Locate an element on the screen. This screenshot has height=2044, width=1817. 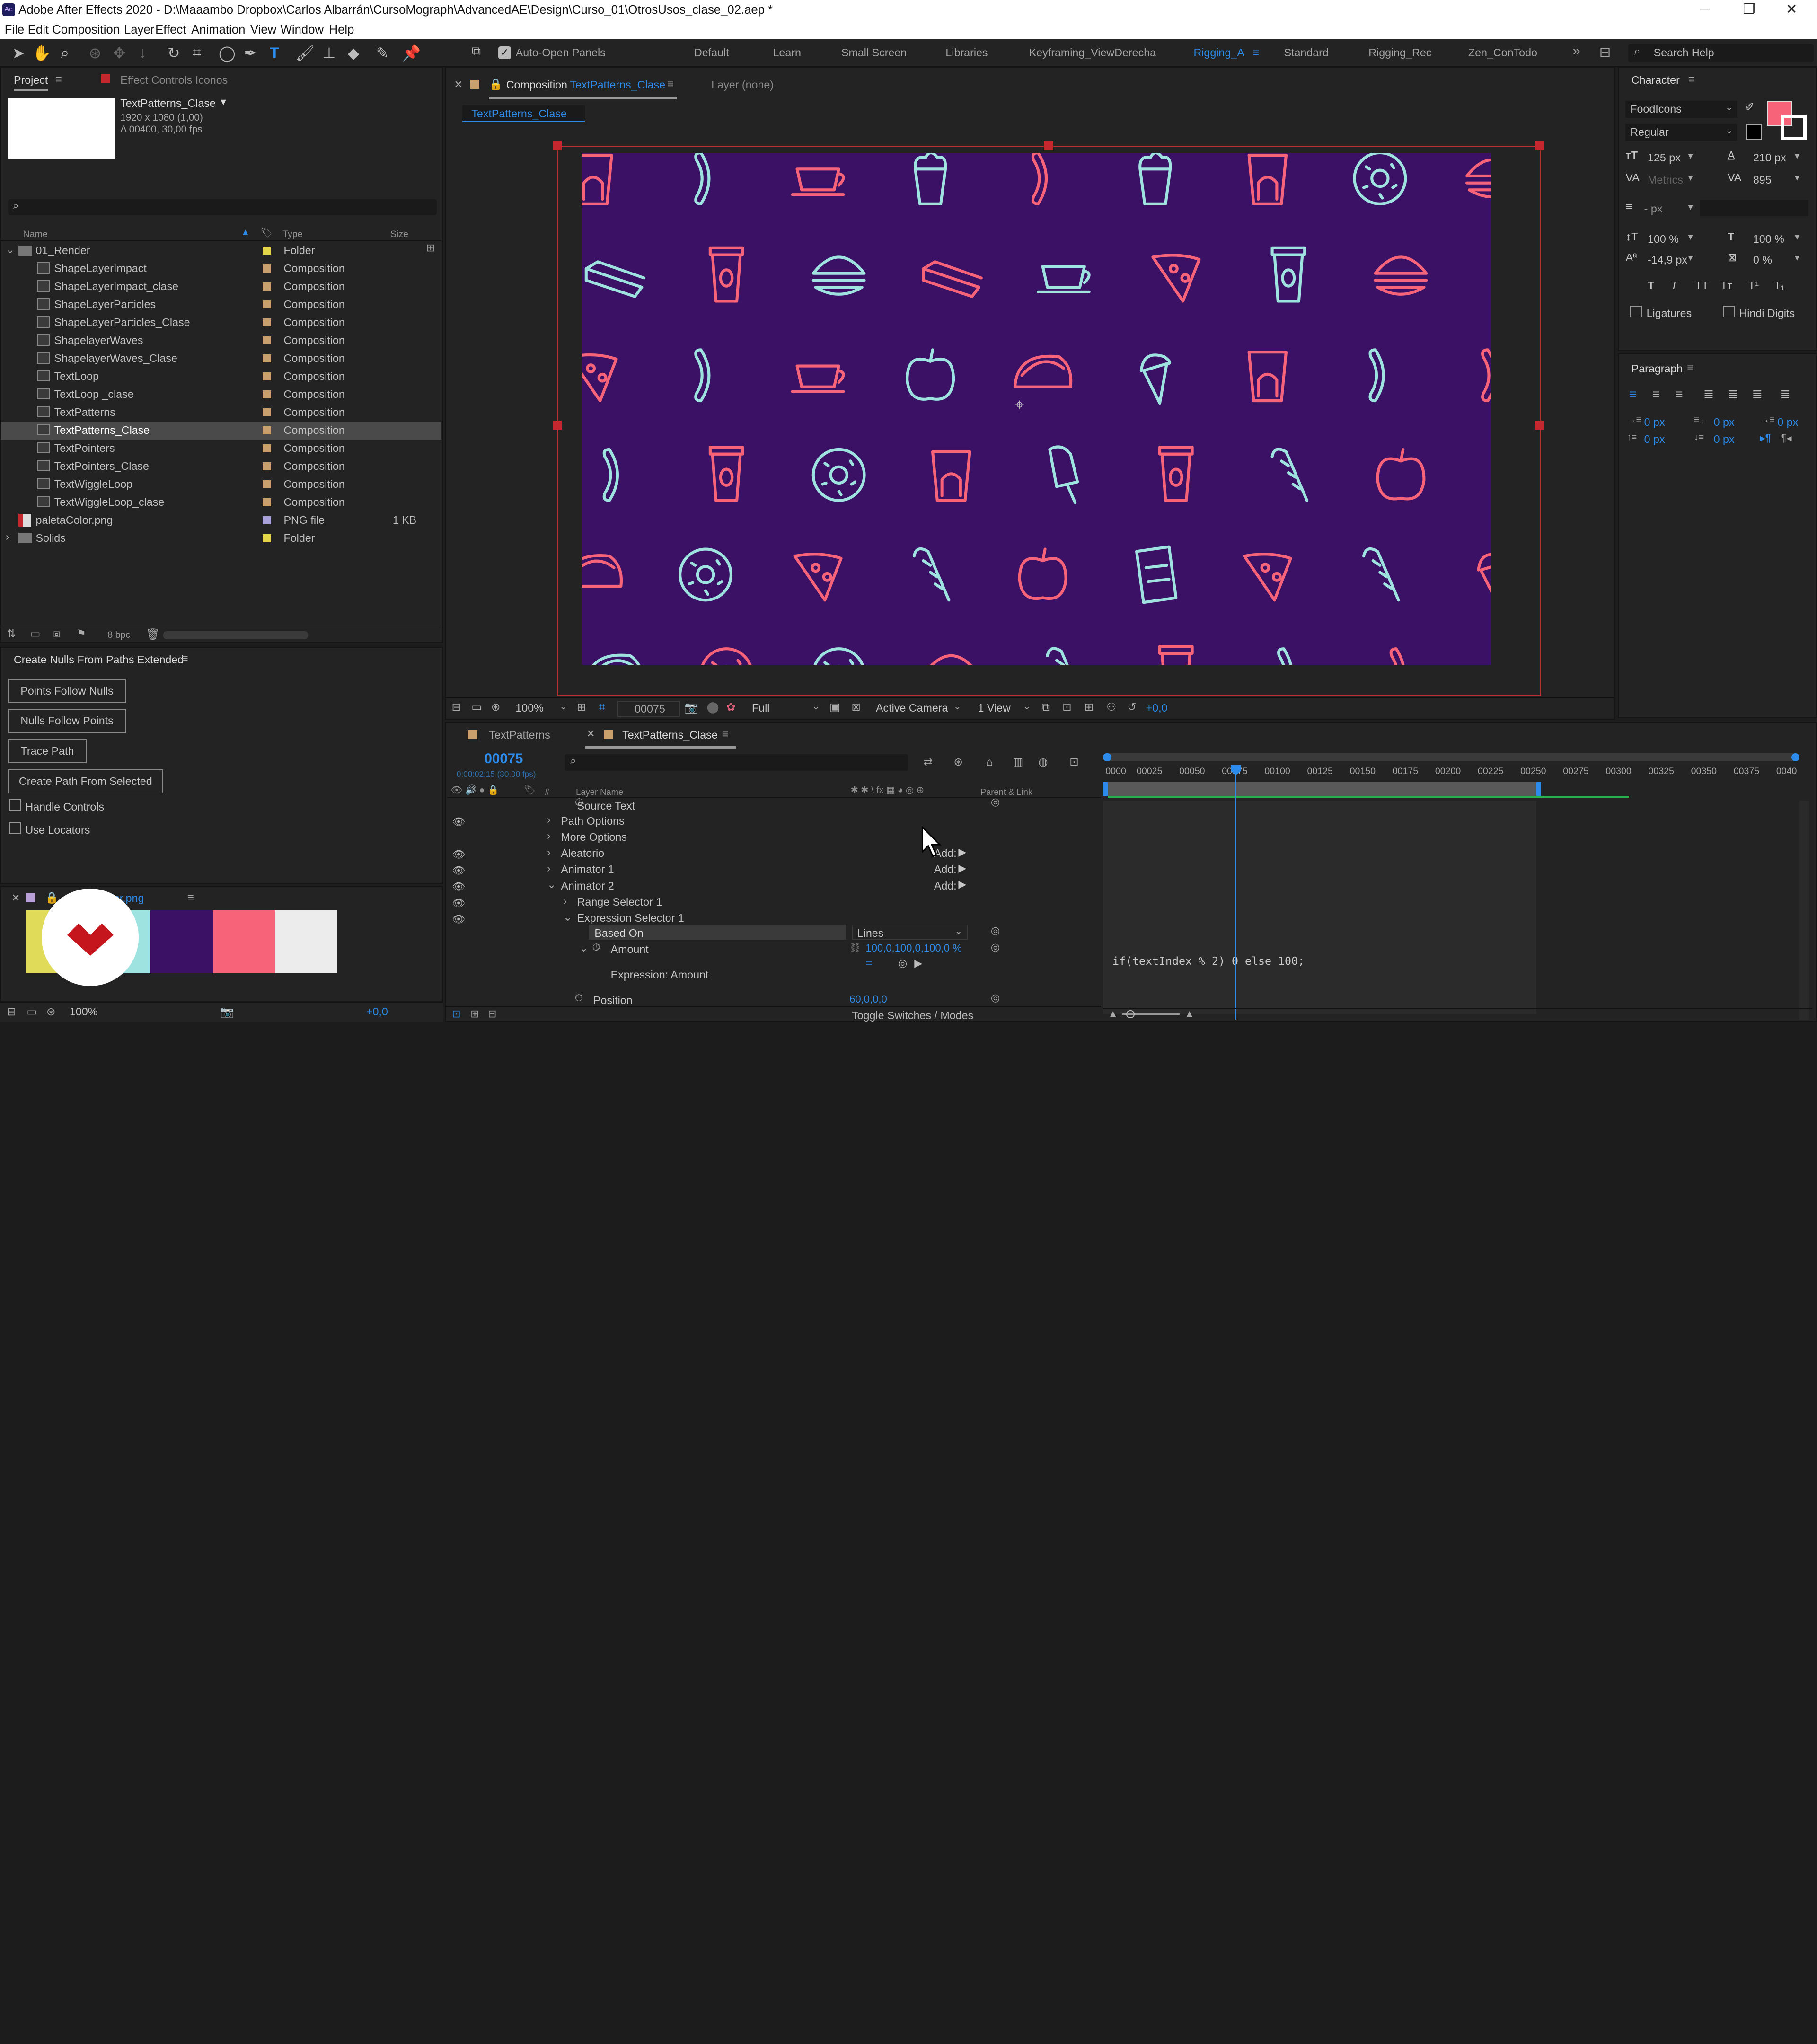
vertical-scale-value: 100 % is located at coordinates (1663, 239).